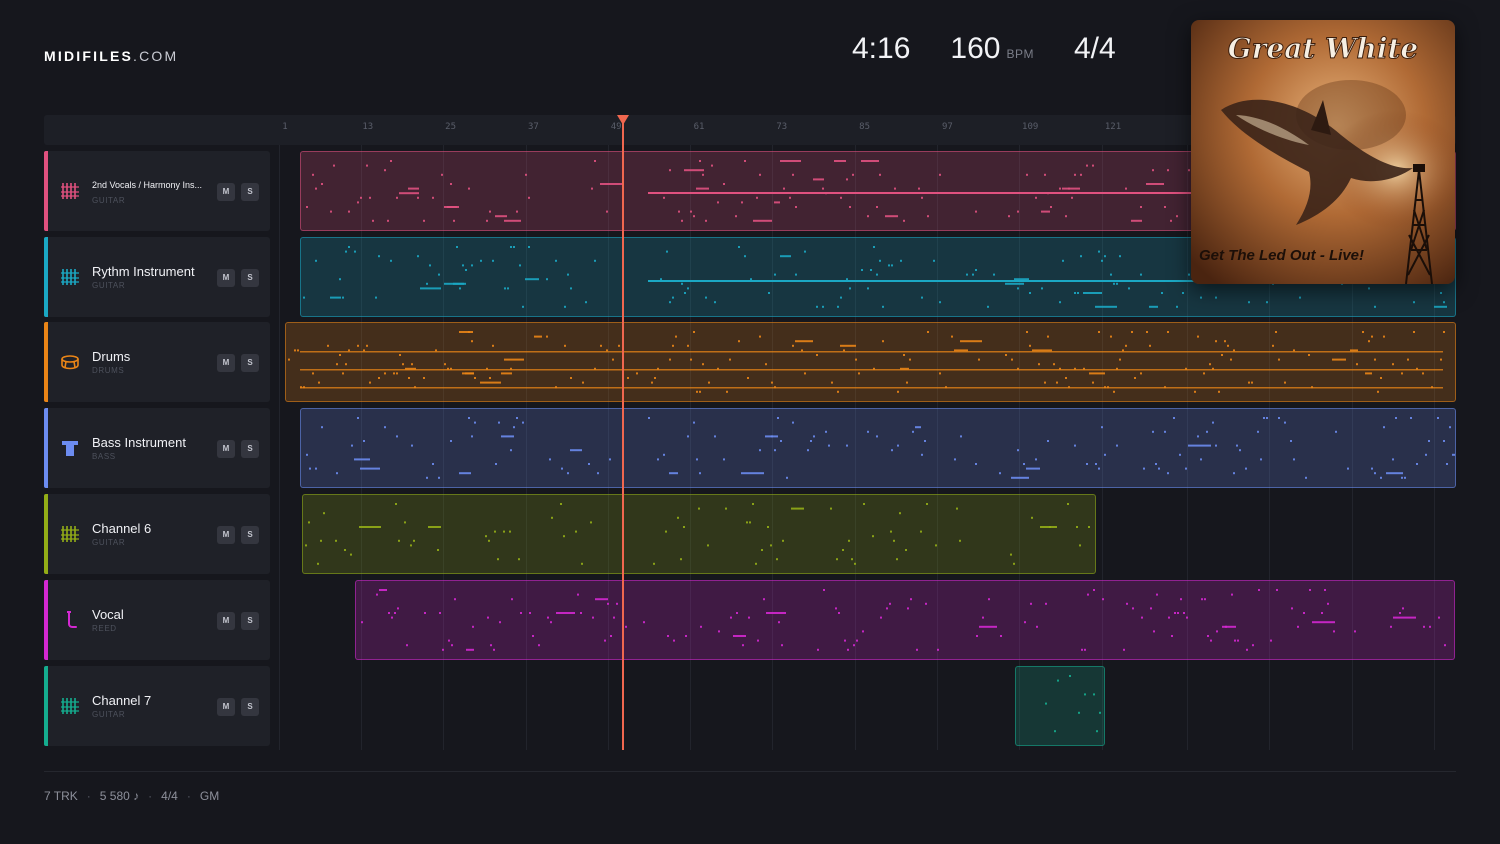 Image resolution: width=1500 pixels, height=844 pixels. I want to click on bass-icon, so click(70, 448).